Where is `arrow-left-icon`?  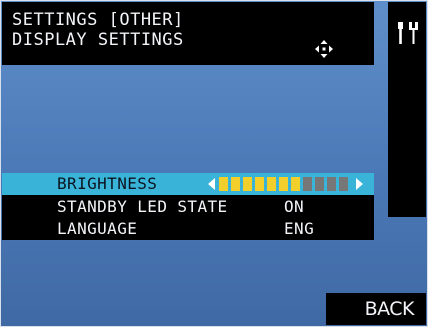 arrow-left-icon is located at coordinates (211, 184).